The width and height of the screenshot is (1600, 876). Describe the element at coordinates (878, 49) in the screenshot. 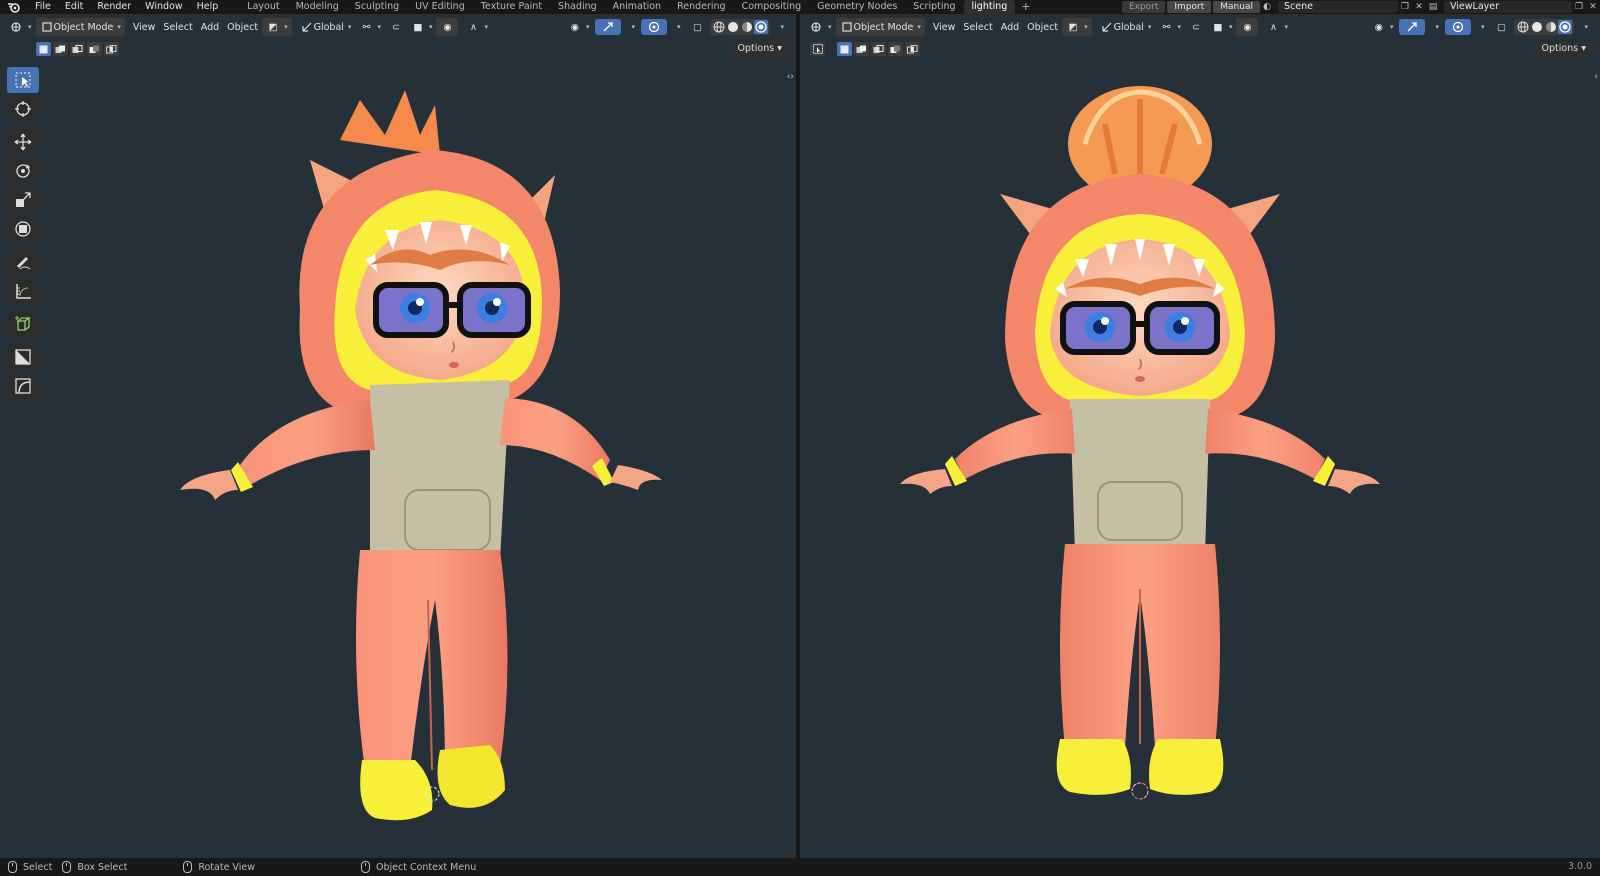

I see `select-subtract-icon` at that location.